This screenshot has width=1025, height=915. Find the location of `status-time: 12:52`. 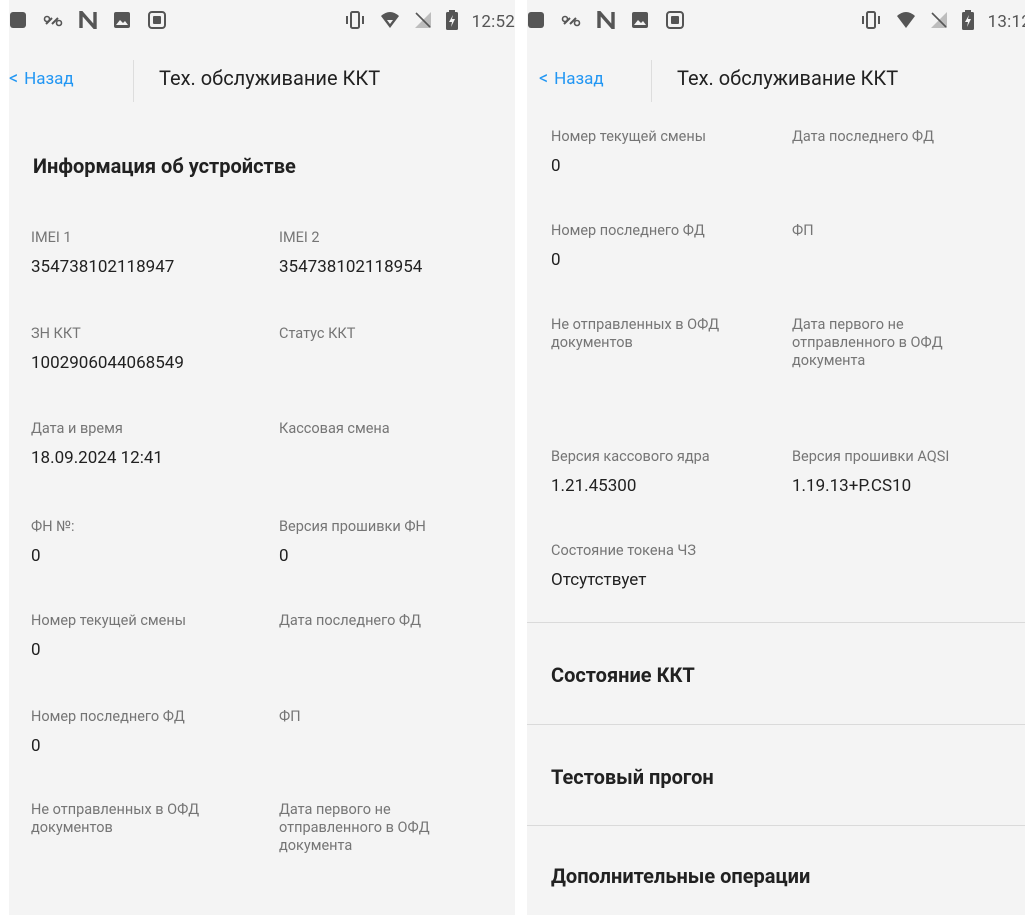

status-time: 12:52 is located at coordinates (493, 22).